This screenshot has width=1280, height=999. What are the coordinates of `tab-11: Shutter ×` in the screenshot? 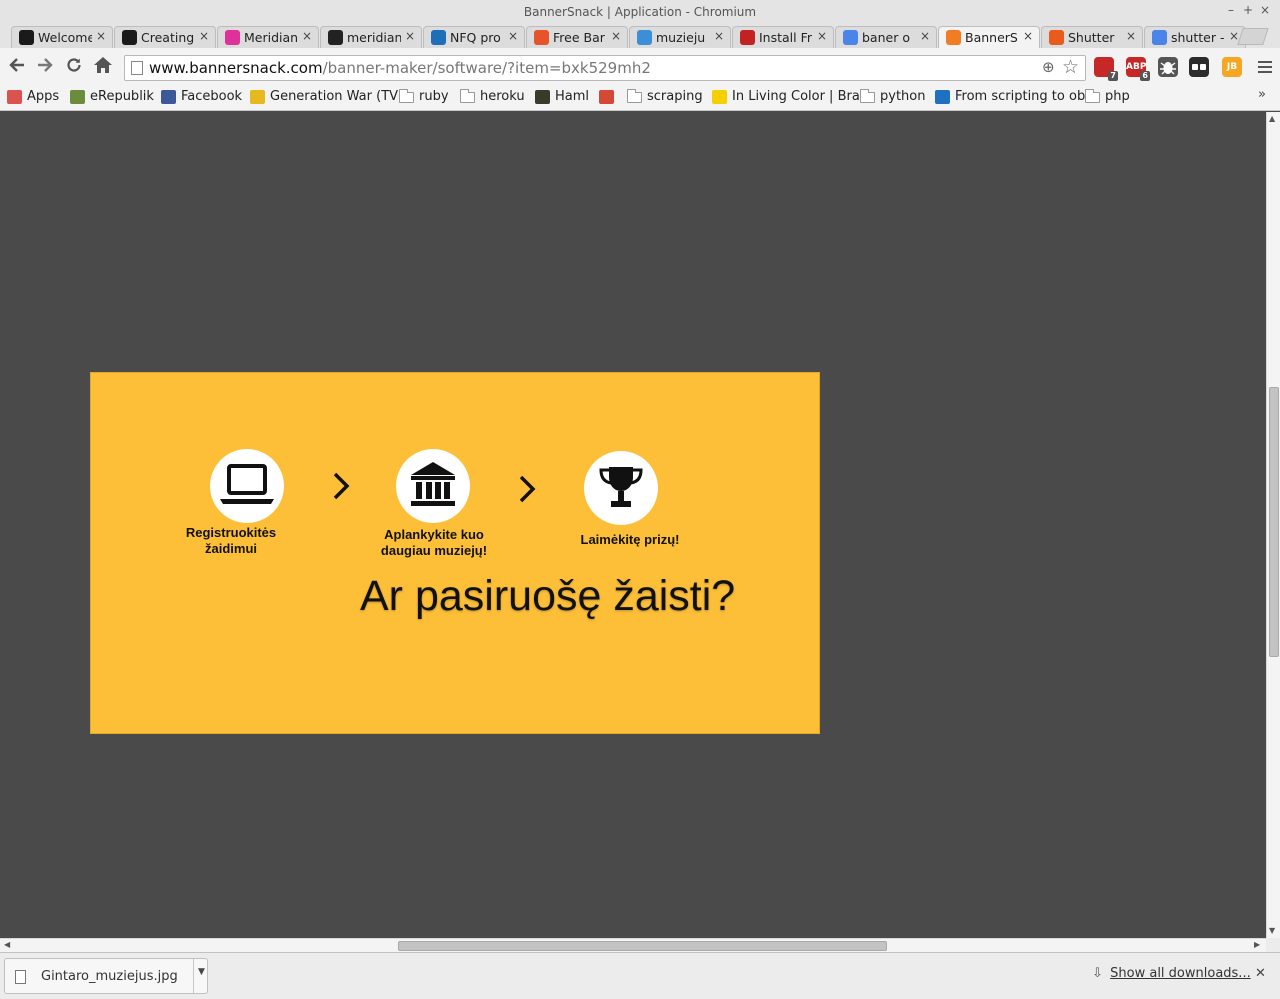 It's located at (1092, 37).